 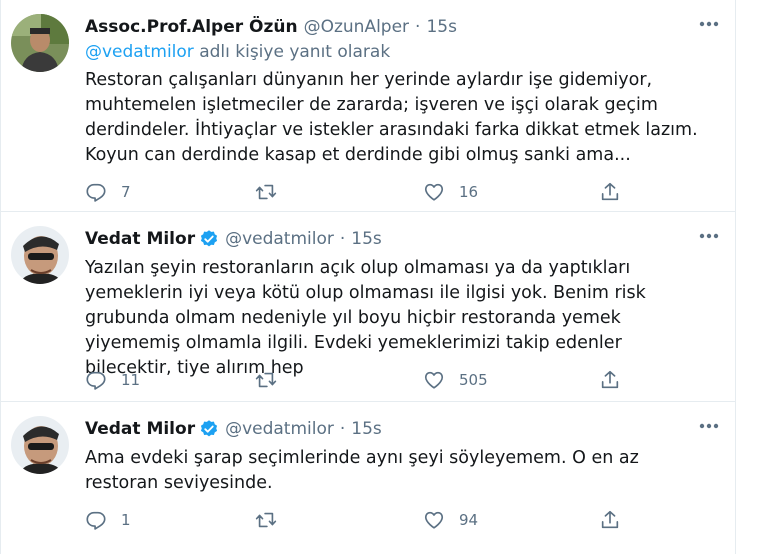 I want to click on reply-button: 11, so click(x=170, y=380).